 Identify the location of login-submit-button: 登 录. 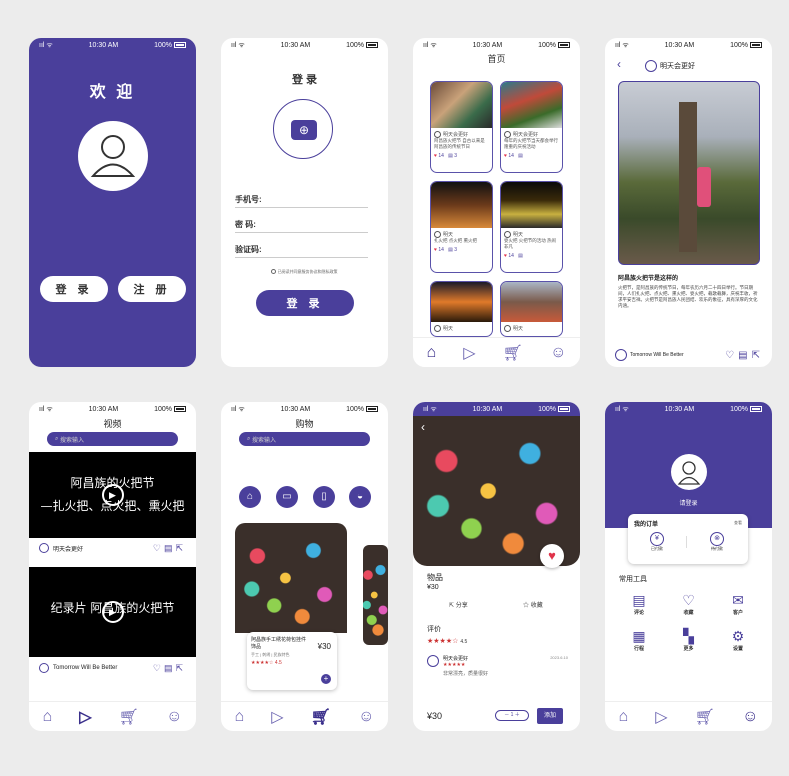
(305, 303).